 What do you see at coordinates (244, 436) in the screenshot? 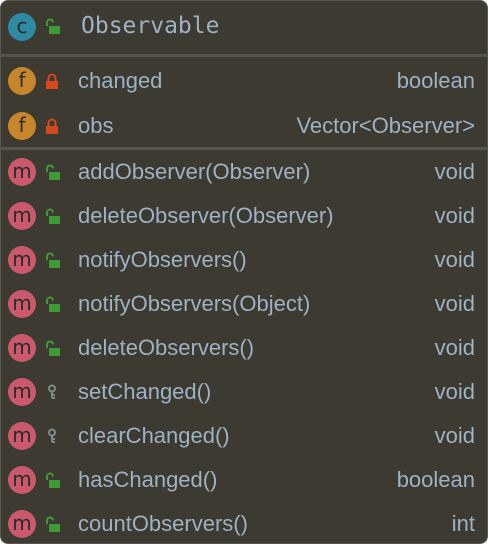
I see `method-row: m clearChanged() void` at bounding box center [244, 436].